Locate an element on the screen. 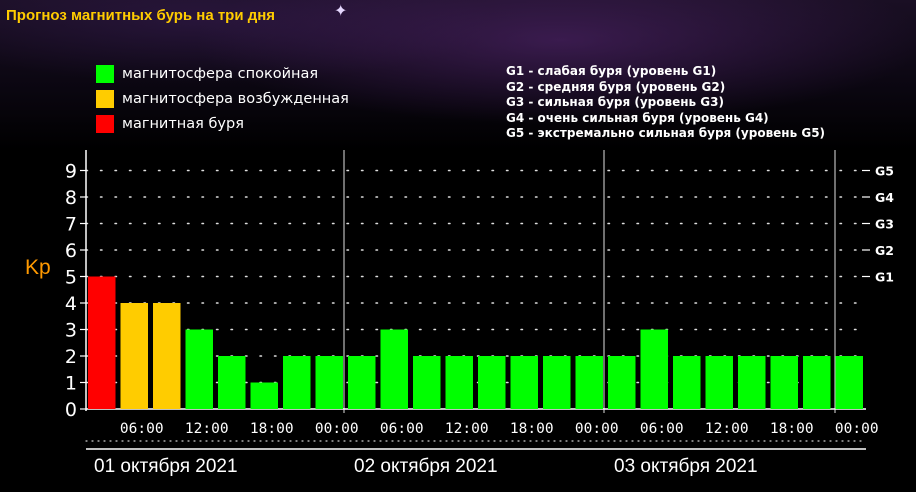 This screenshot has height=492, width=916. y-tick-label: 2 is located at coordinates (71, 357).